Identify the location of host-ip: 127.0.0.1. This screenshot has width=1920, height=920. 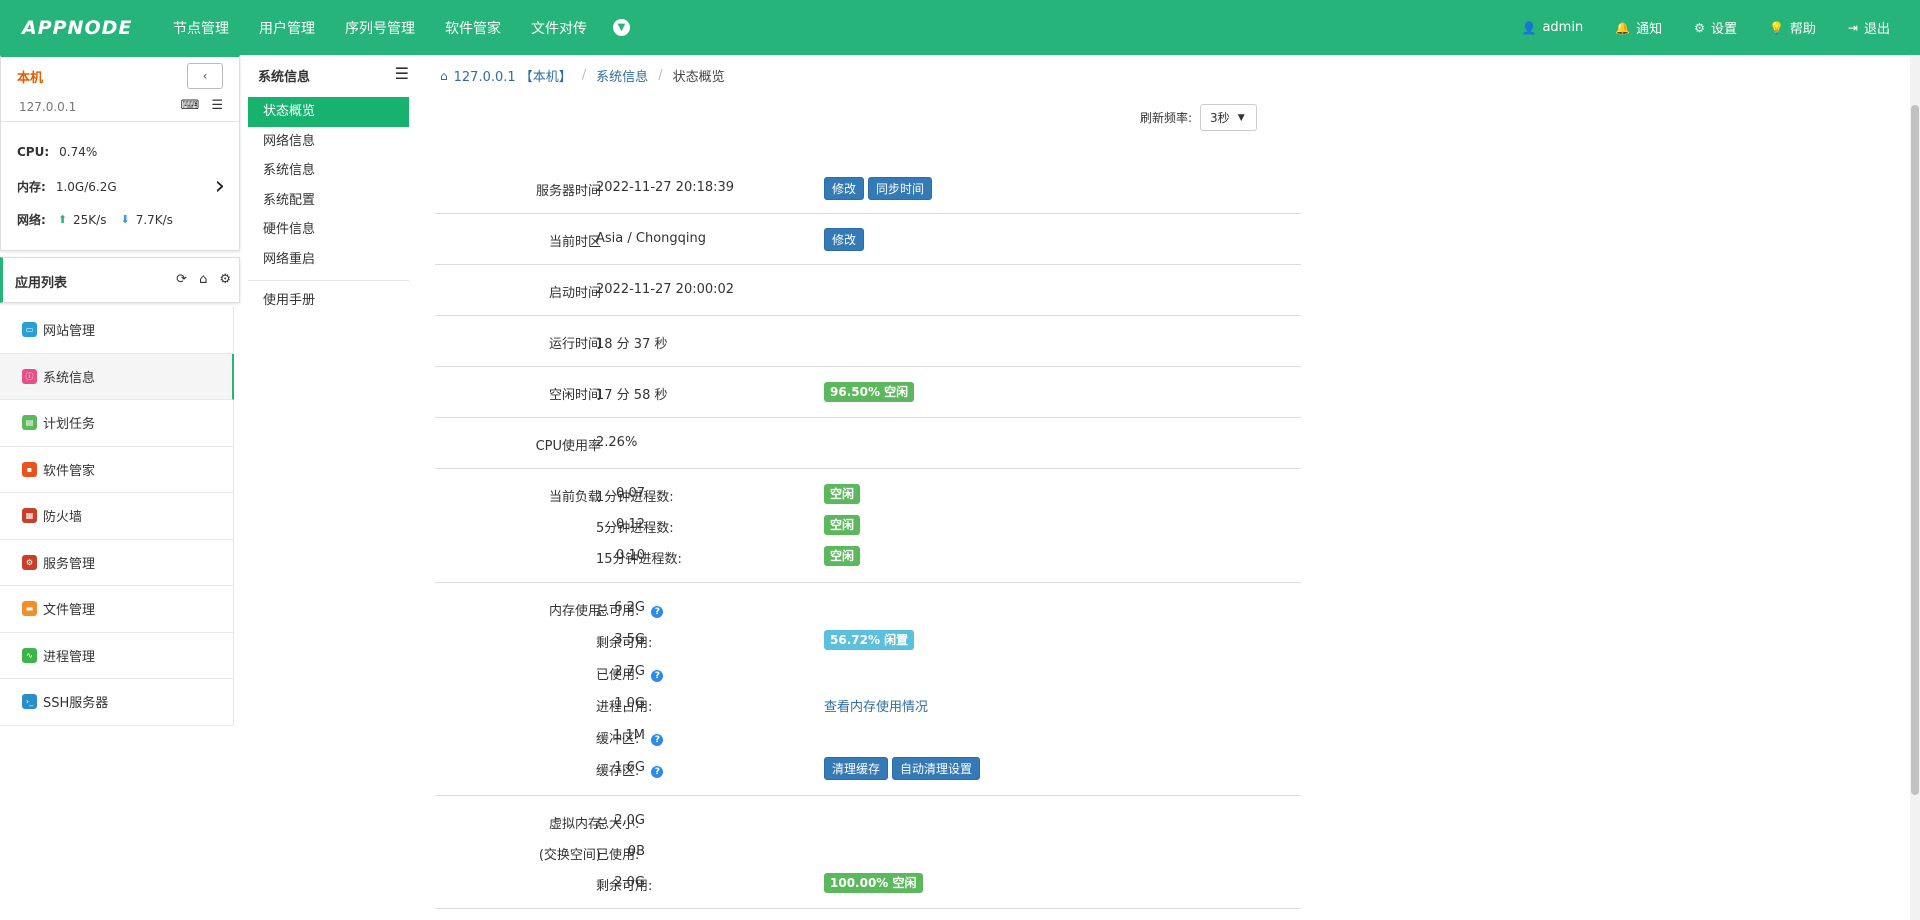
(48, 107).